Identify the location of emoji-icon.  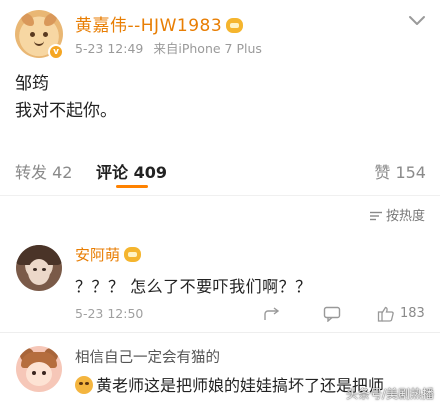
(84, 385).